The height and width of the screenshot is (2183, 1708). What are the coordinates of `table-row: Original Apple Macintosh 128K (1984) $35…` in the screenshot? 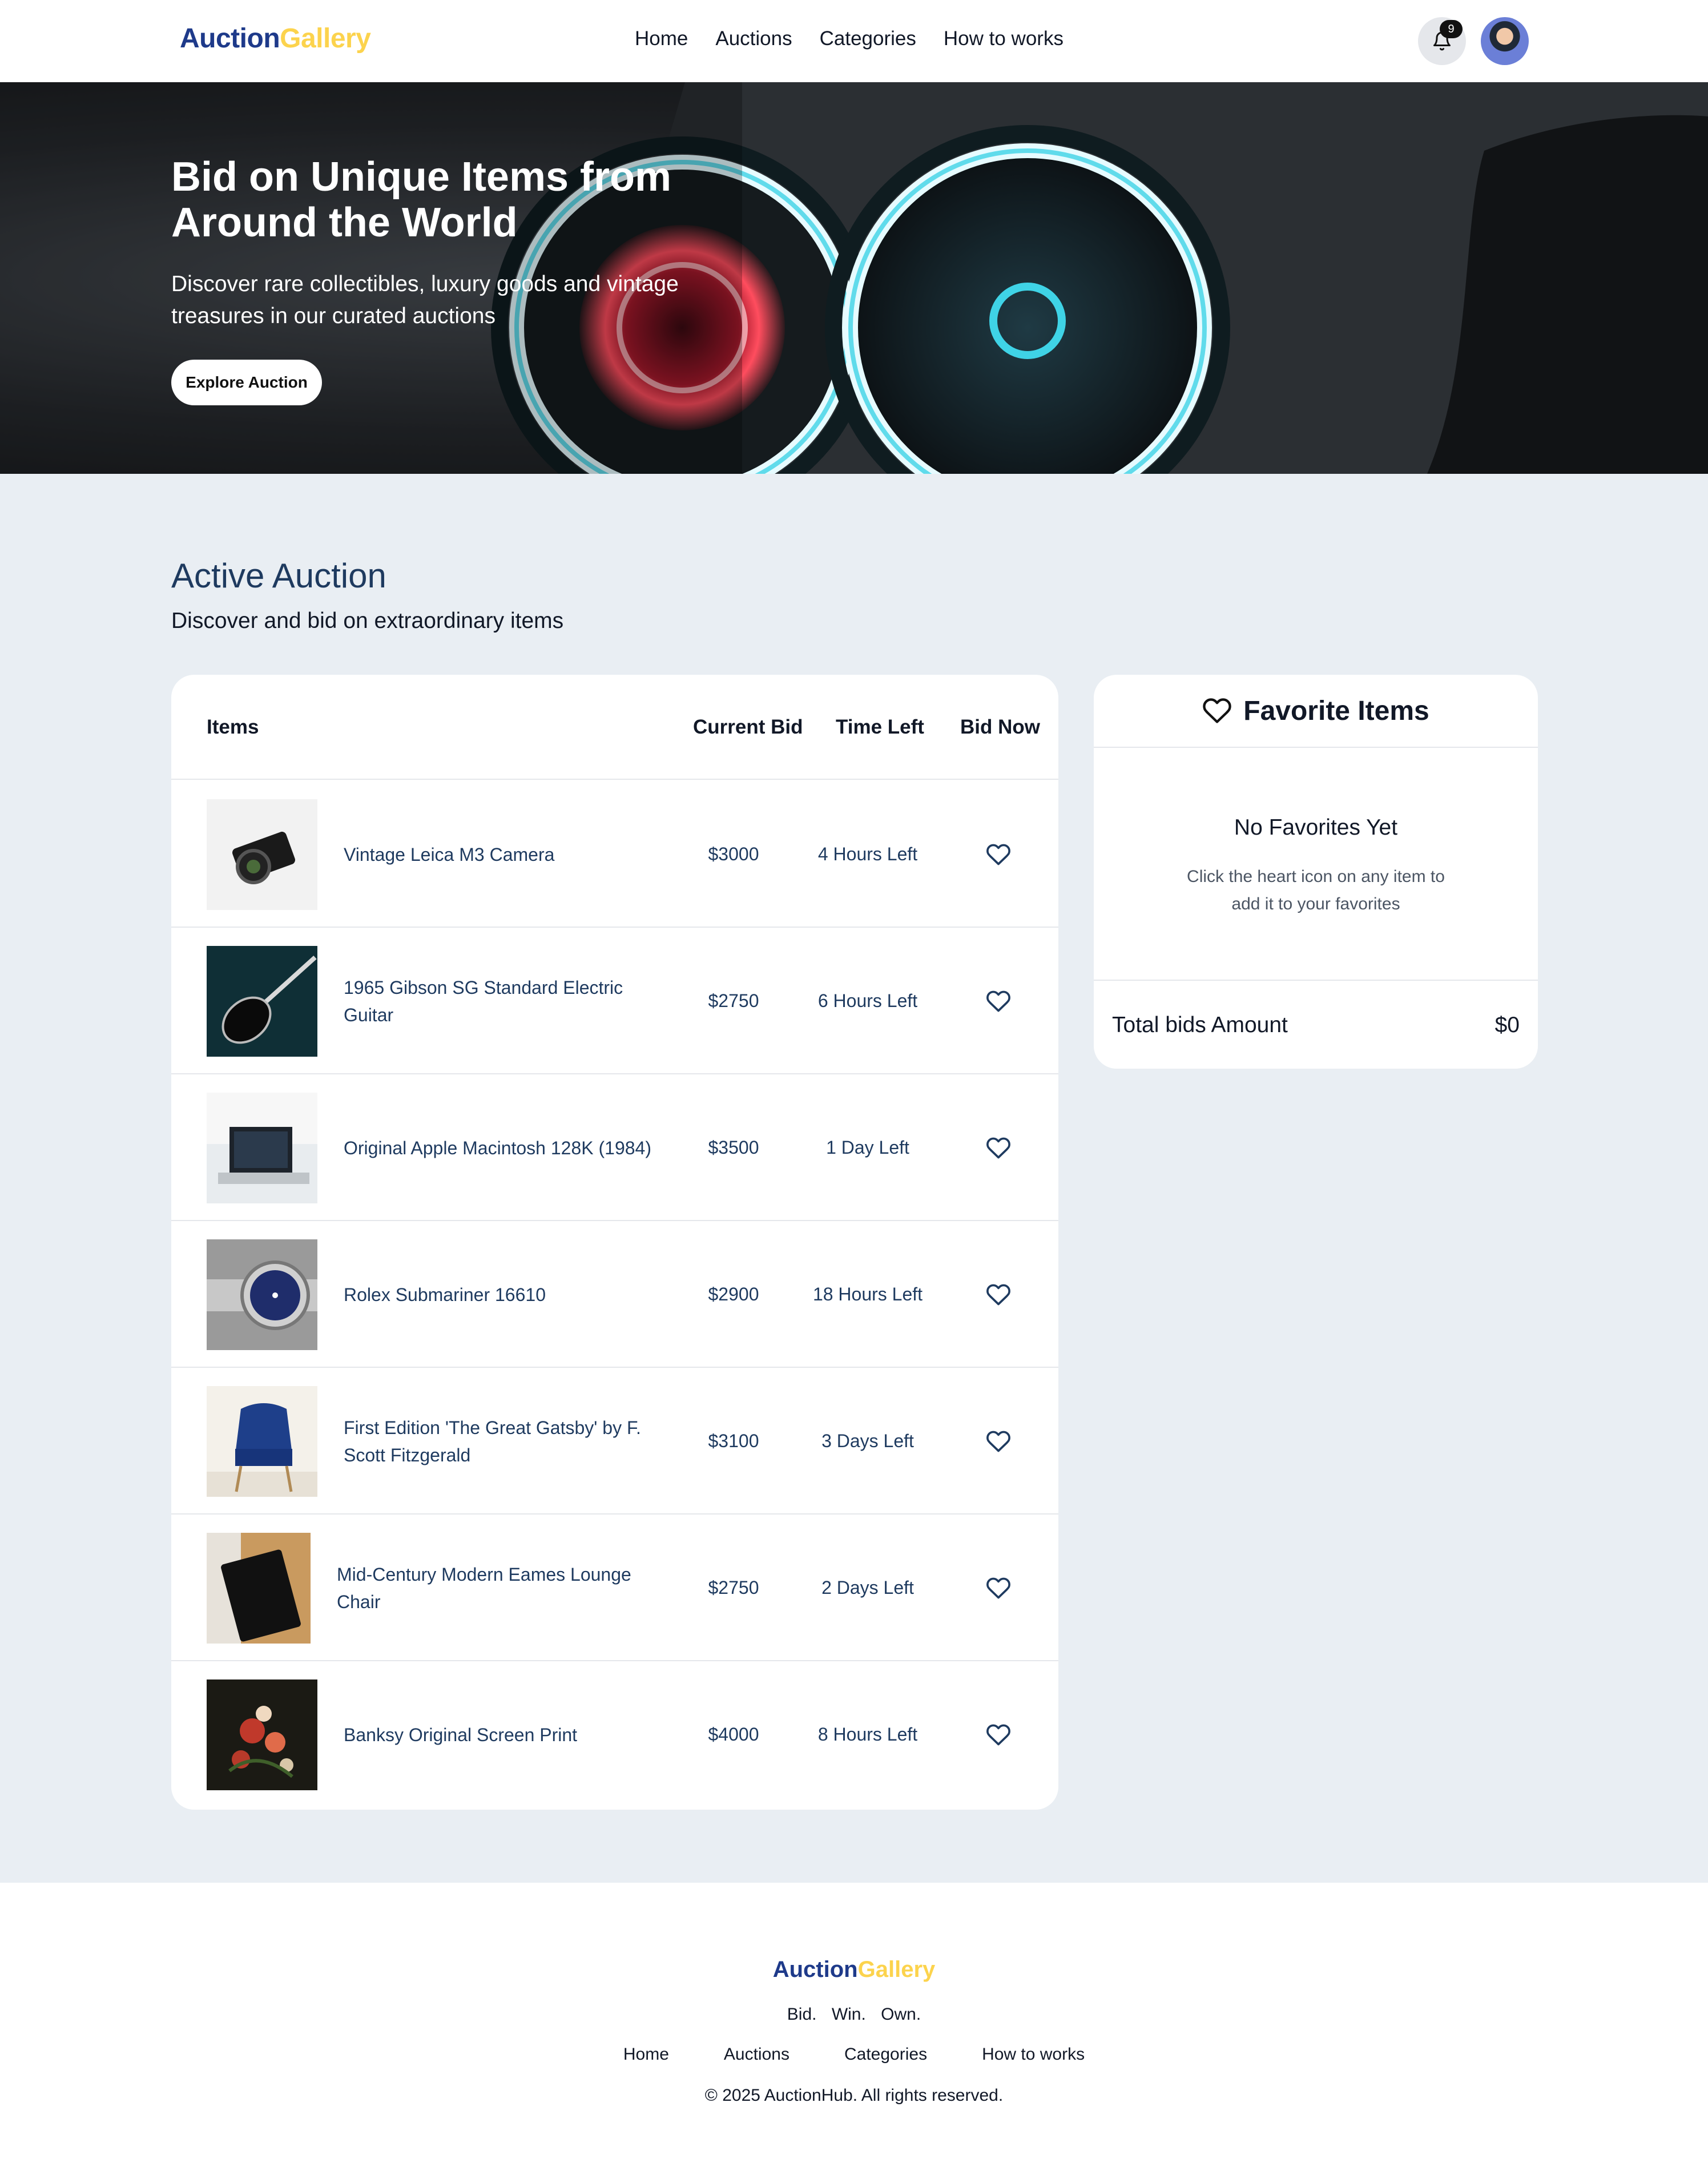 It's located at (614, 1147).